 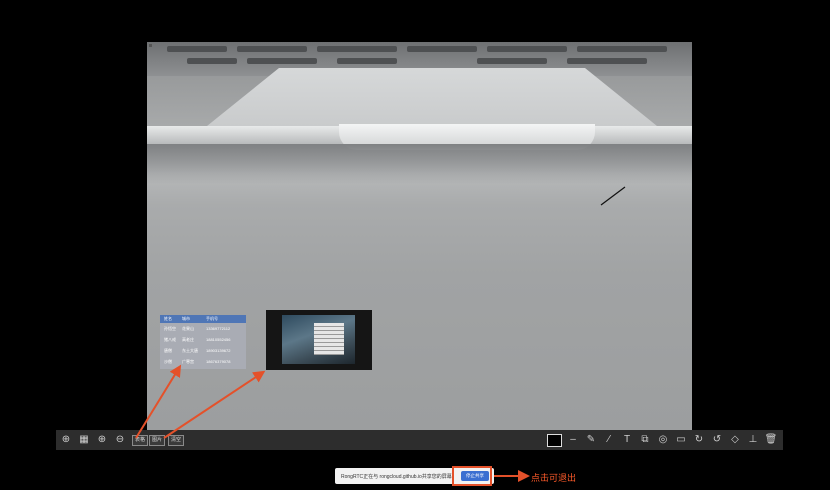 I want to click on exit-hint-label: 点击可退出, so click(x=554, y=478).